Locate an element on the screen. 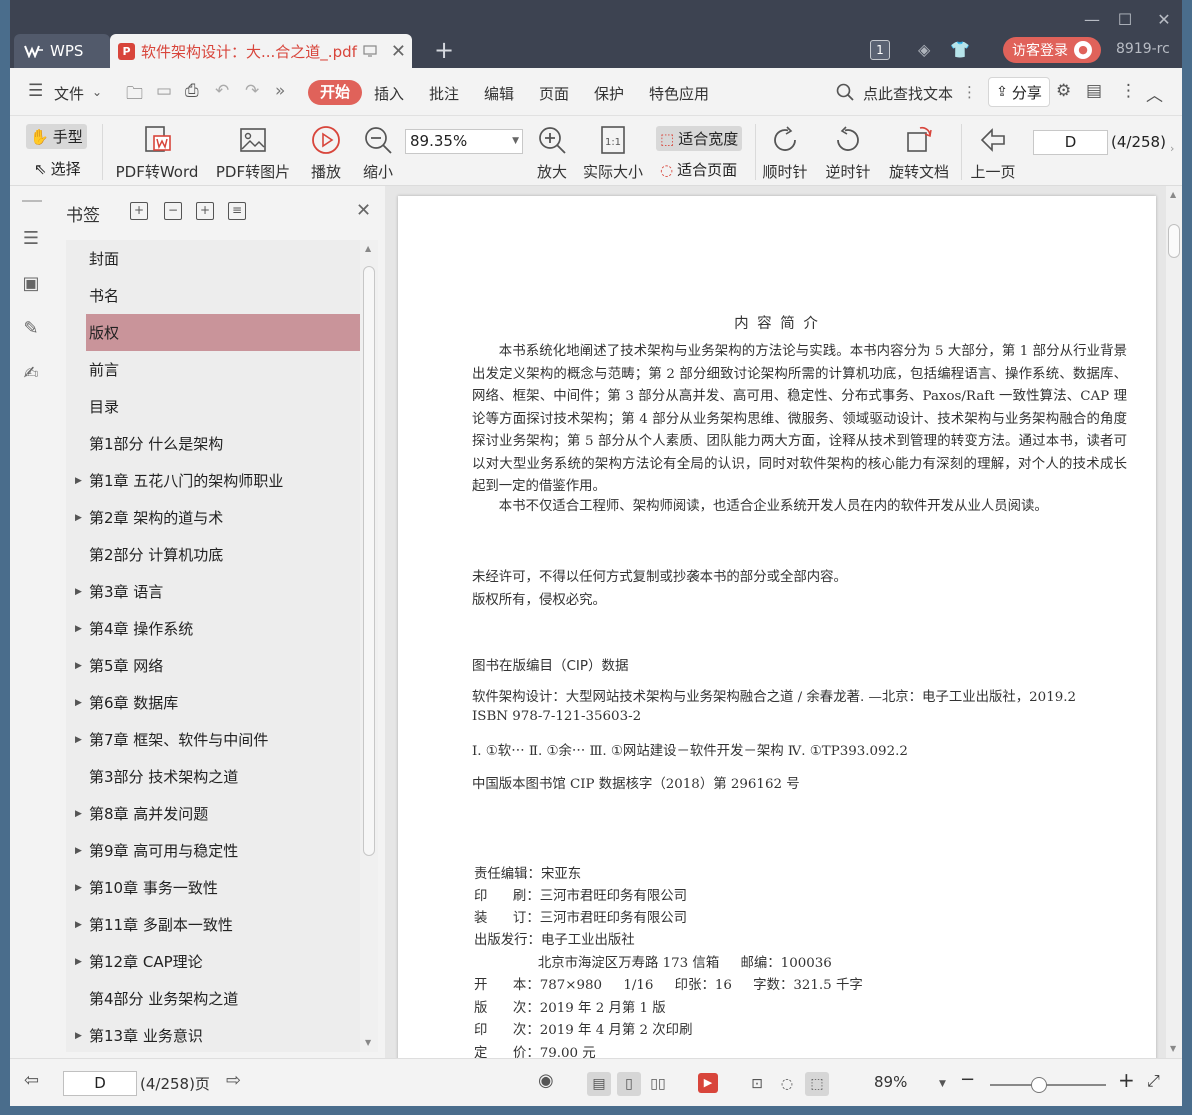 The width and height of the screenshot is (1192, 1115). tab-edit: 编辑 is located at coordinates (499, 93).